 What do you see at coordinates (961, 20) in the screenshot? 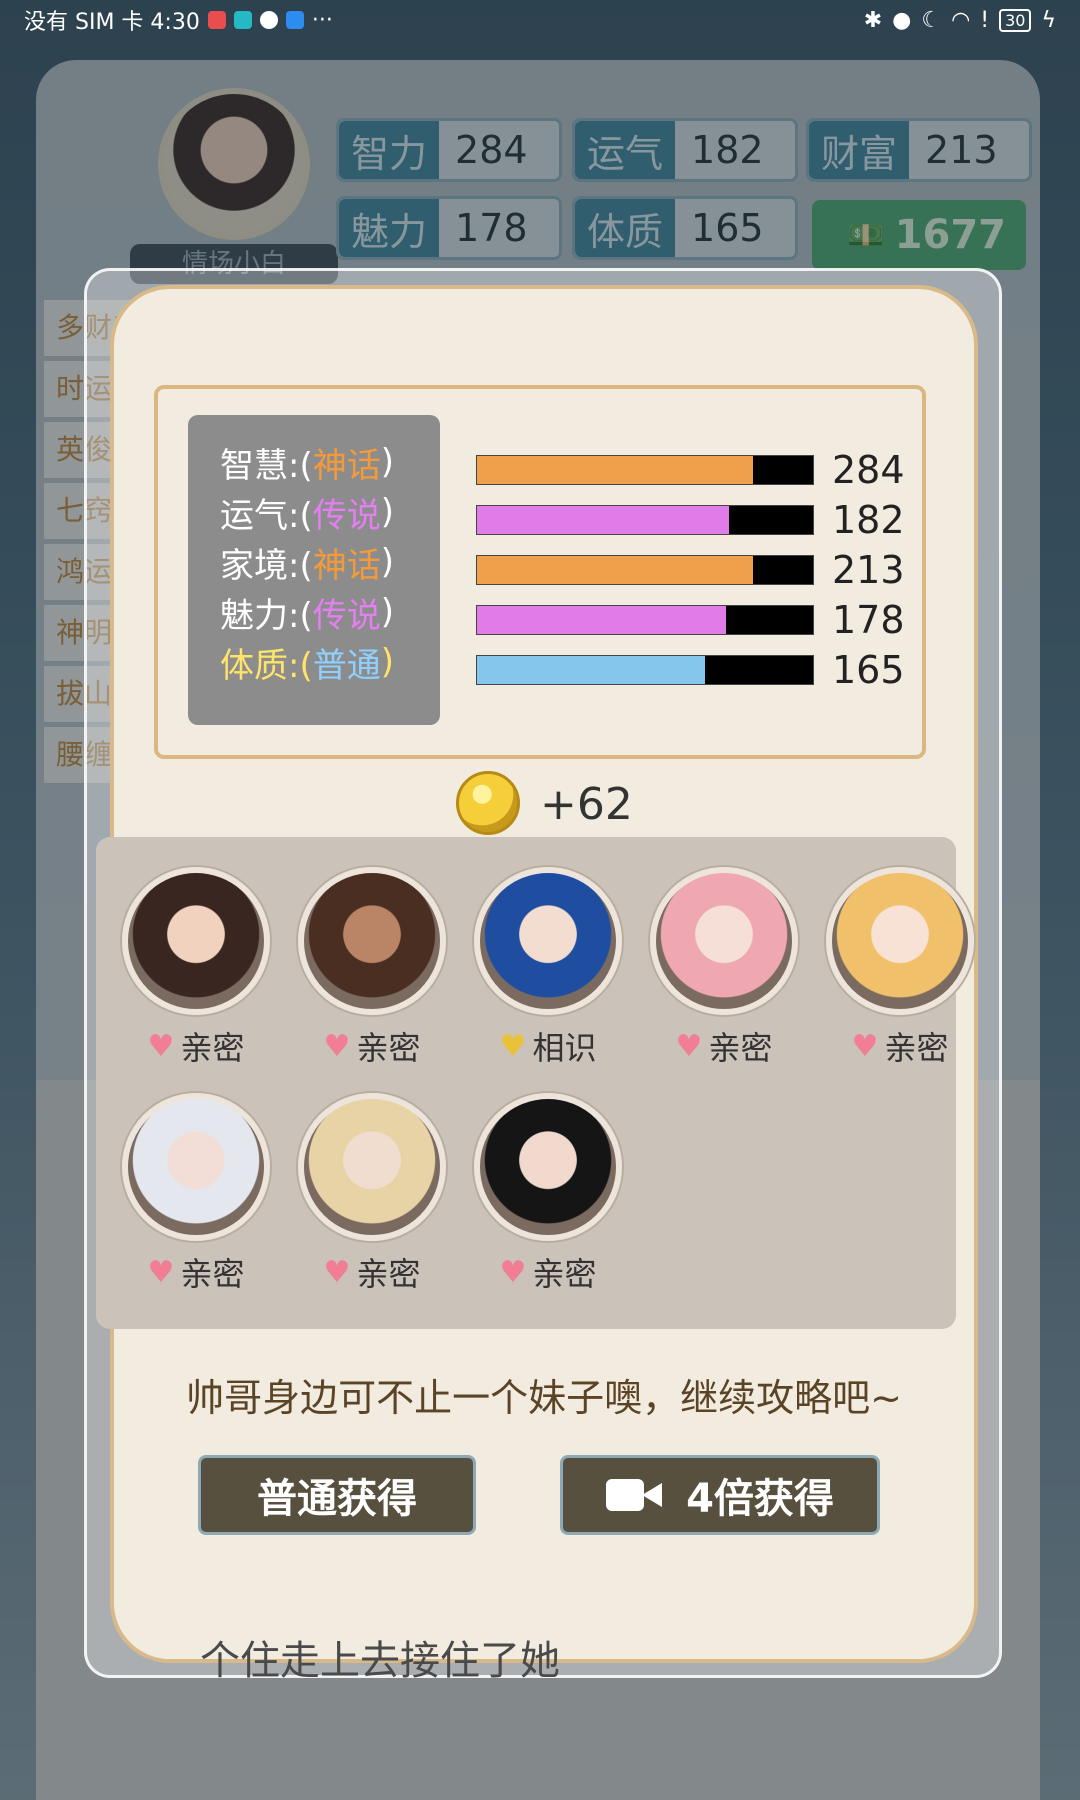
I see `wifi-icon: ◠` at bounding box center [961, 20].